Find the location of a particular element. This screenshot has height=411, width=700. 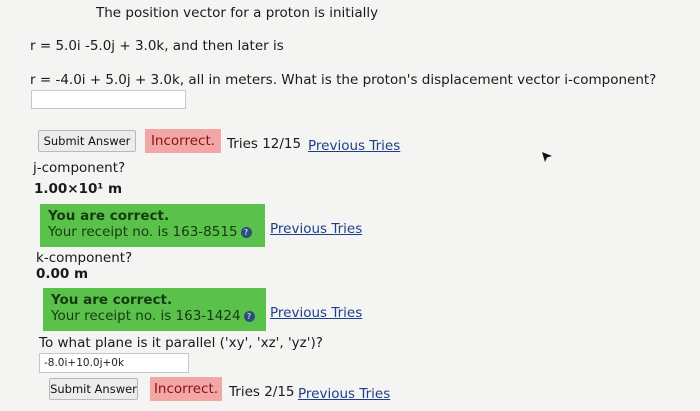

tries-counter: Tries 2/15 is located at coordinates (262, 392).